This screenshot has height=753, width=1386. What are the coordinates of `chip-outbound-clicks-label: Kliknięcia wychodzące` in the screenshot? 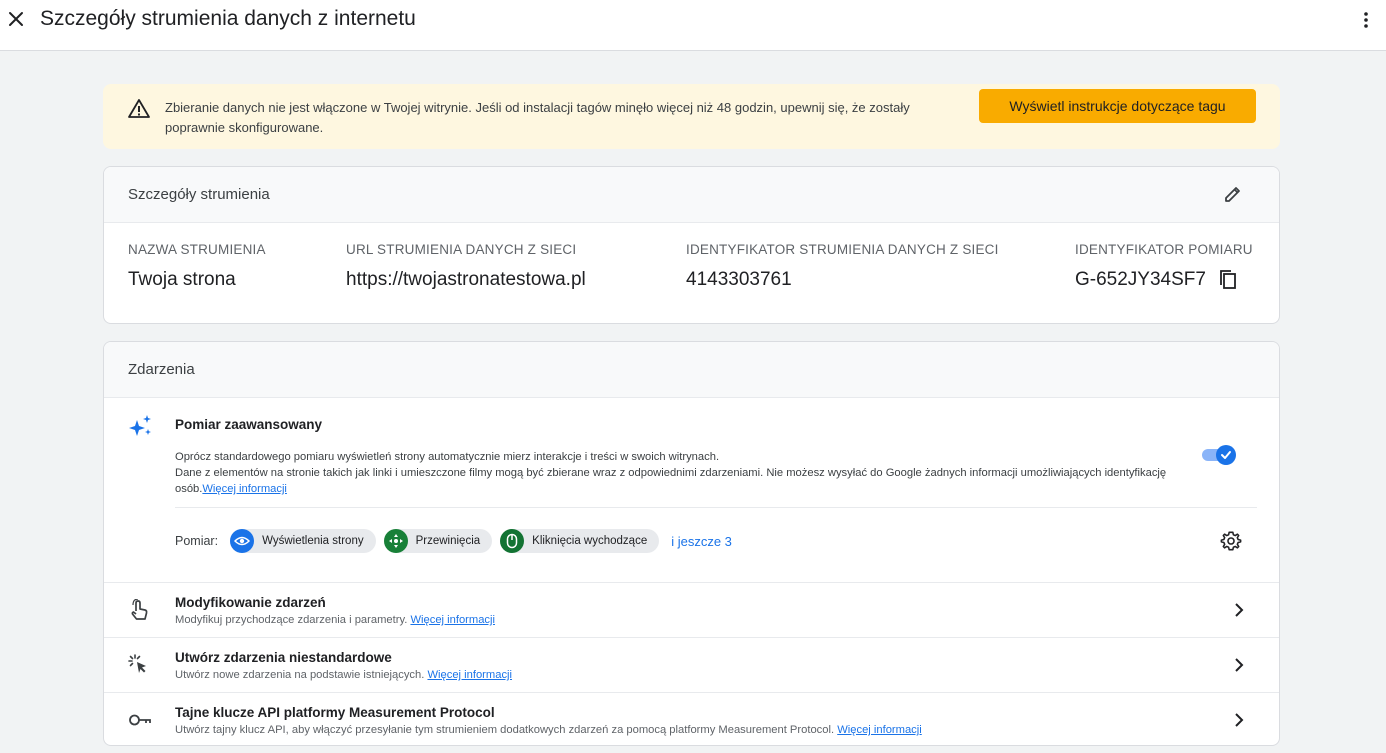 It's located at (590, 541).